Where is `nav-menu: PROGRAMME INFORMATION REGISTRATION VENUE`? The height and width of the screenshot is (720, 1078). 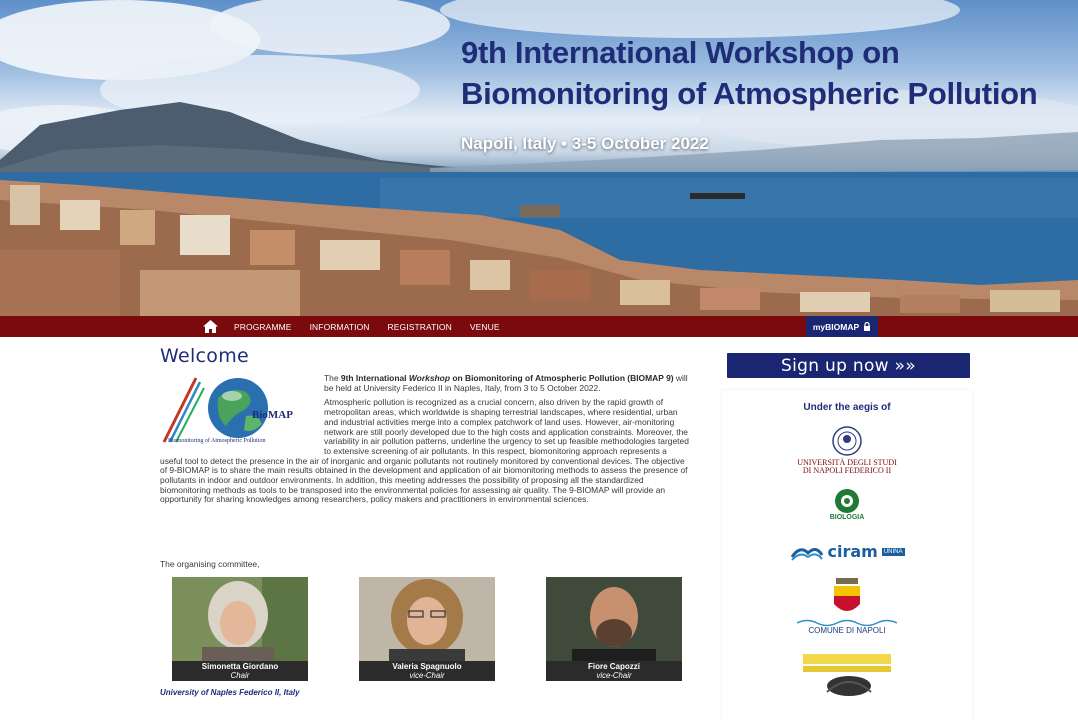 nav-menu: PROGRAMME INFORMATION REGISTRATION VENUE is located at coordinates (359, 326).